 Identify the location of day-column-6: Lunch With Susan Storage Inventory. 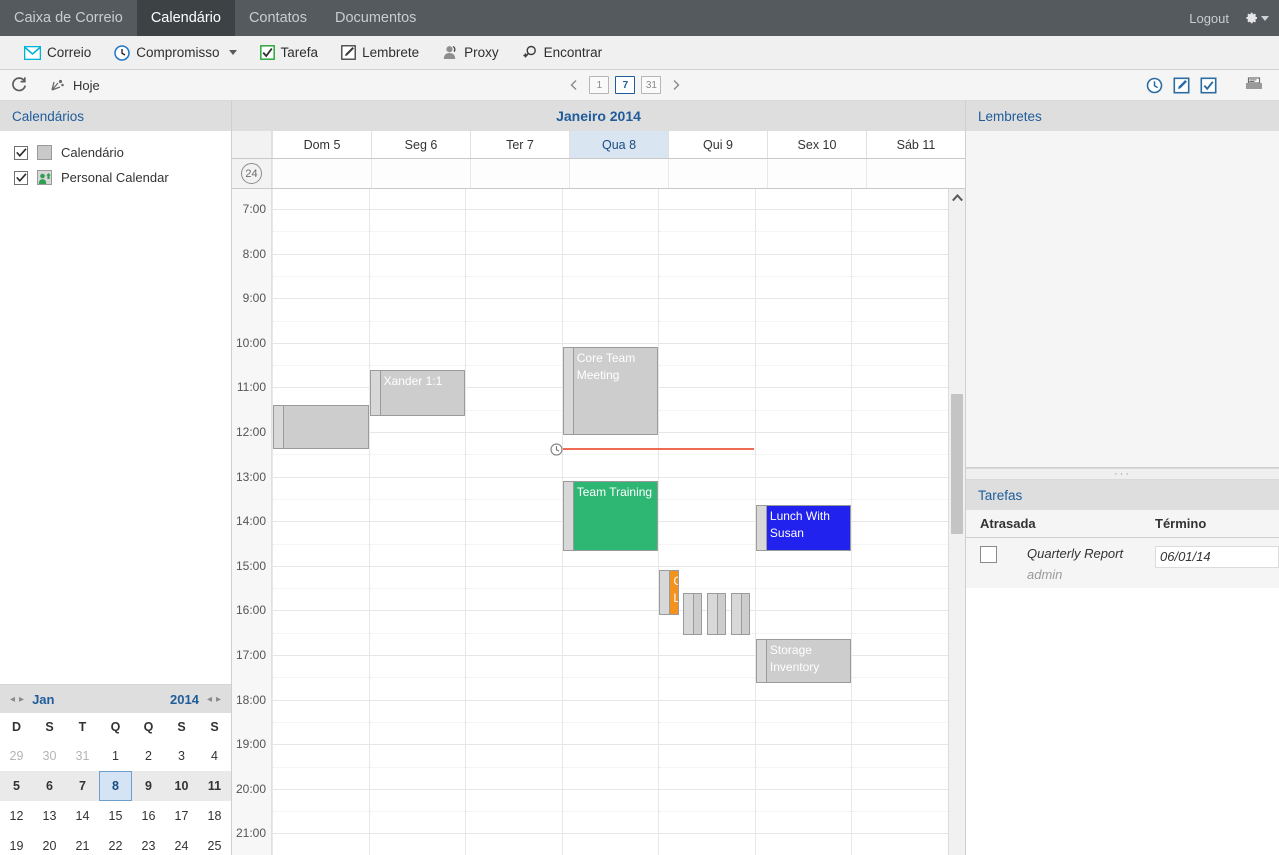
(803, 522).